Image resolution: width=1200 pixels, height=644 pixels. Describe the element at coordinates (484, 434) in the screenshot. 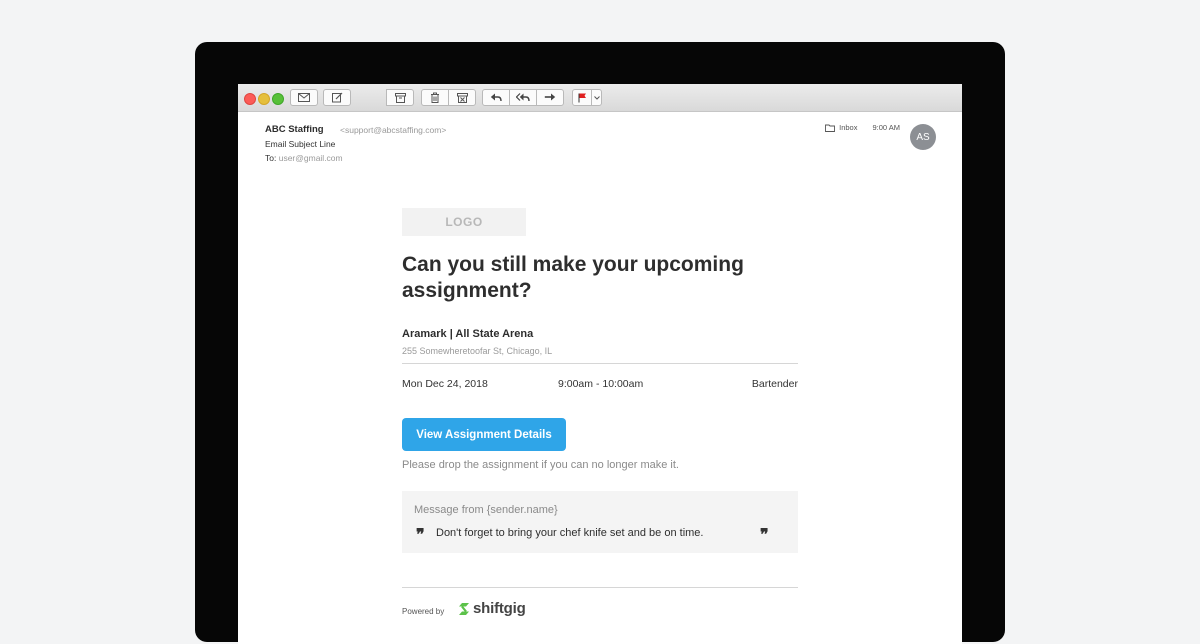

I see `view-assignment-details-button: View Assignment Details` at that location.